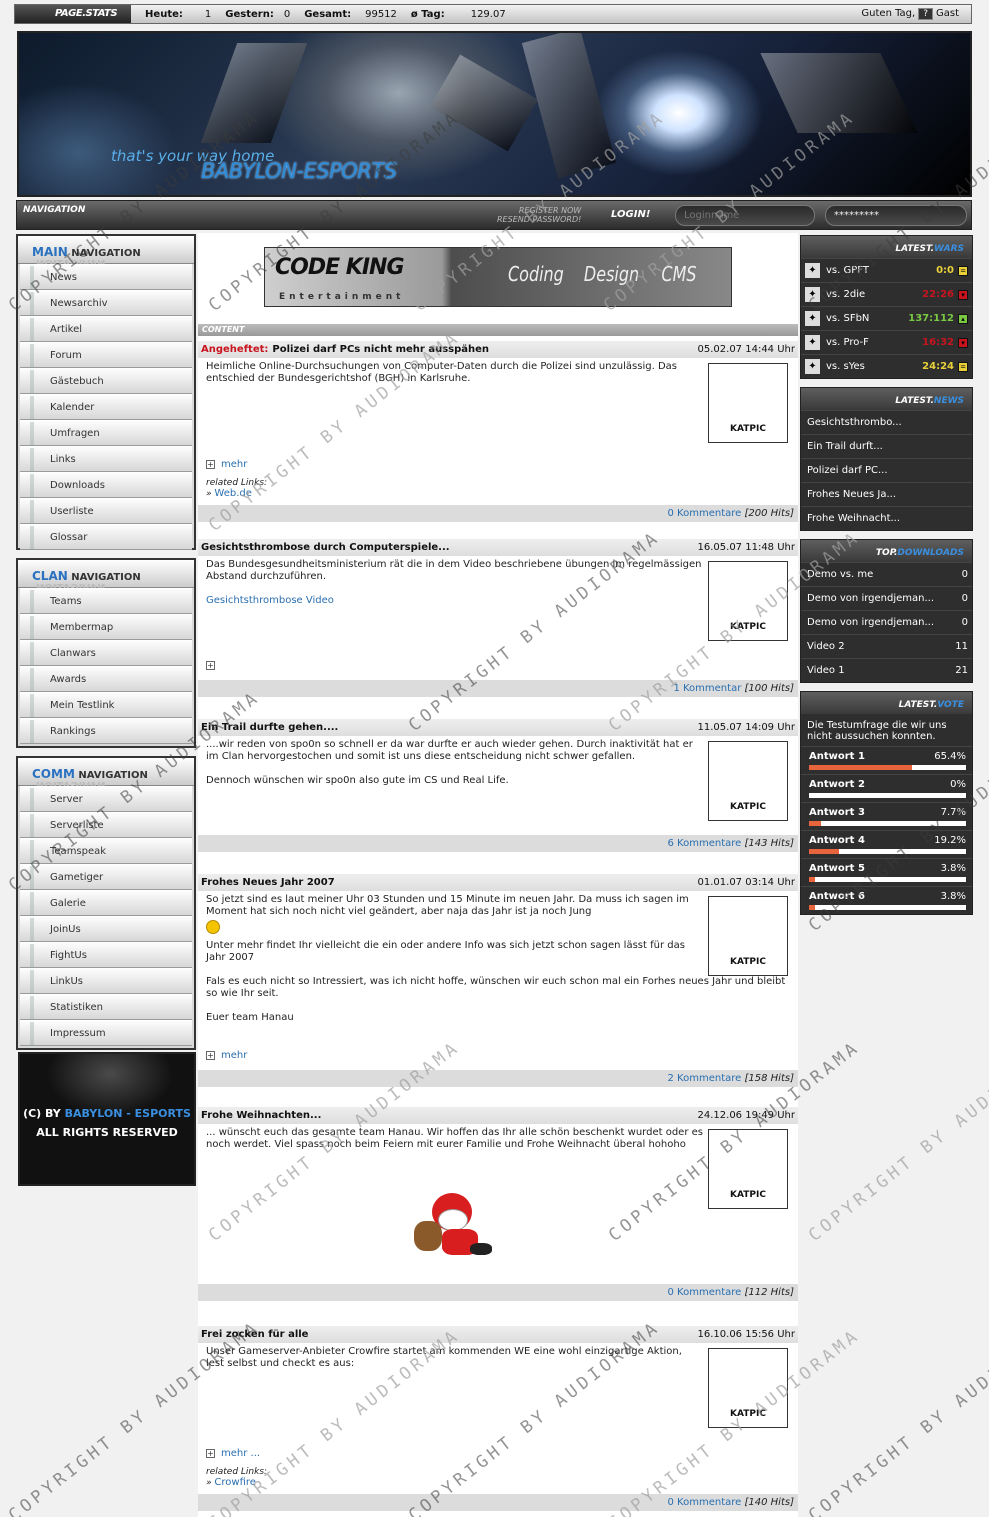  Describe the element at coordinates (106, 329) in the screenshot. I see `sidebar-item-artikel: Artikel` at that location.